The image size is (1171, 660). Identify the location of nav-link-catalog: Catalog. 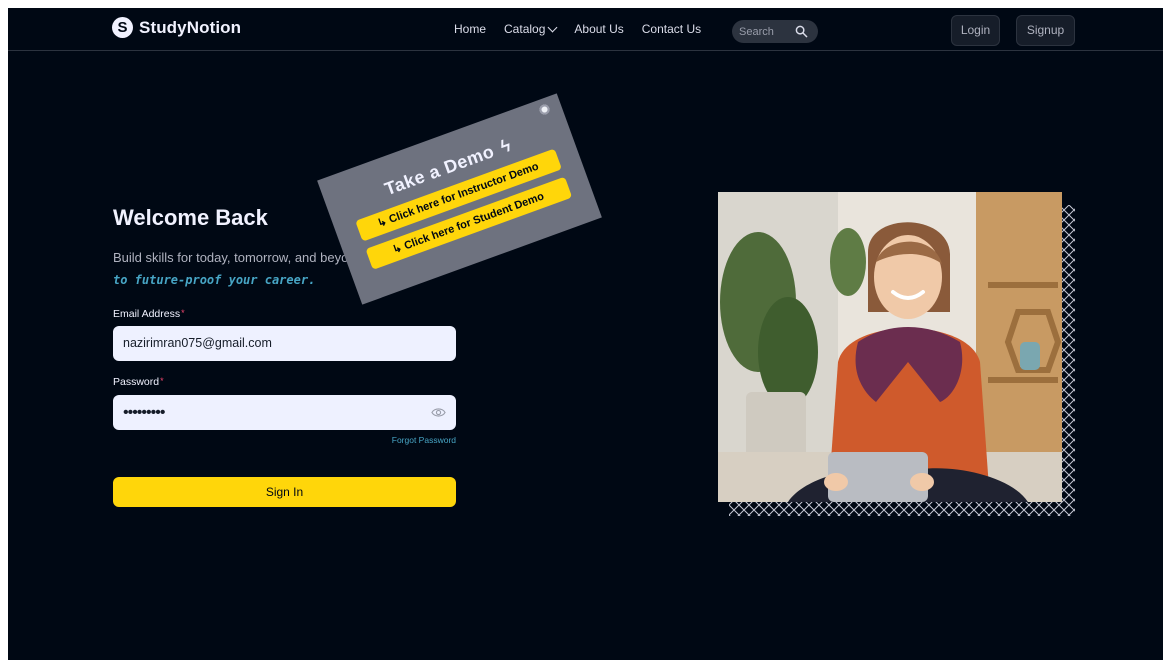
(531, 29).